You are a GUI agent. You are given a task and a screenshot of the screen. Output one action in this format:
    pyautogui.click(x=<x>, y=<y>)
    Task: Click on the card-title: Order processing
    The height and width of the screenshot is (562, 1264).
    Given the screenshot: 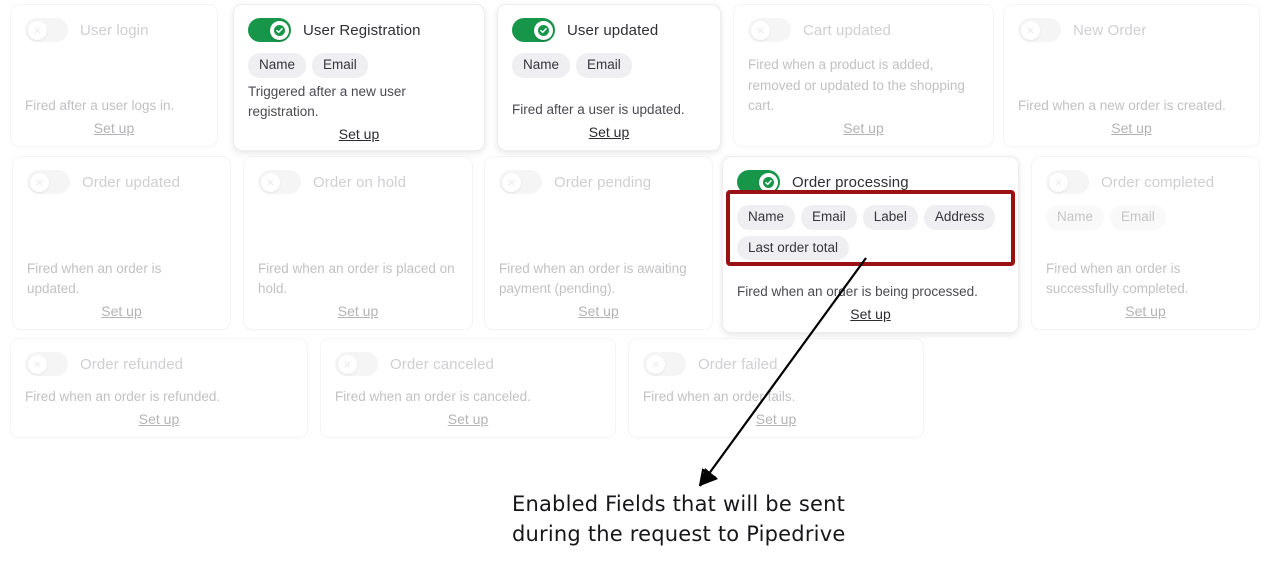 What is the action you would take?
    pyautogui.click(x=850, y=182)
    